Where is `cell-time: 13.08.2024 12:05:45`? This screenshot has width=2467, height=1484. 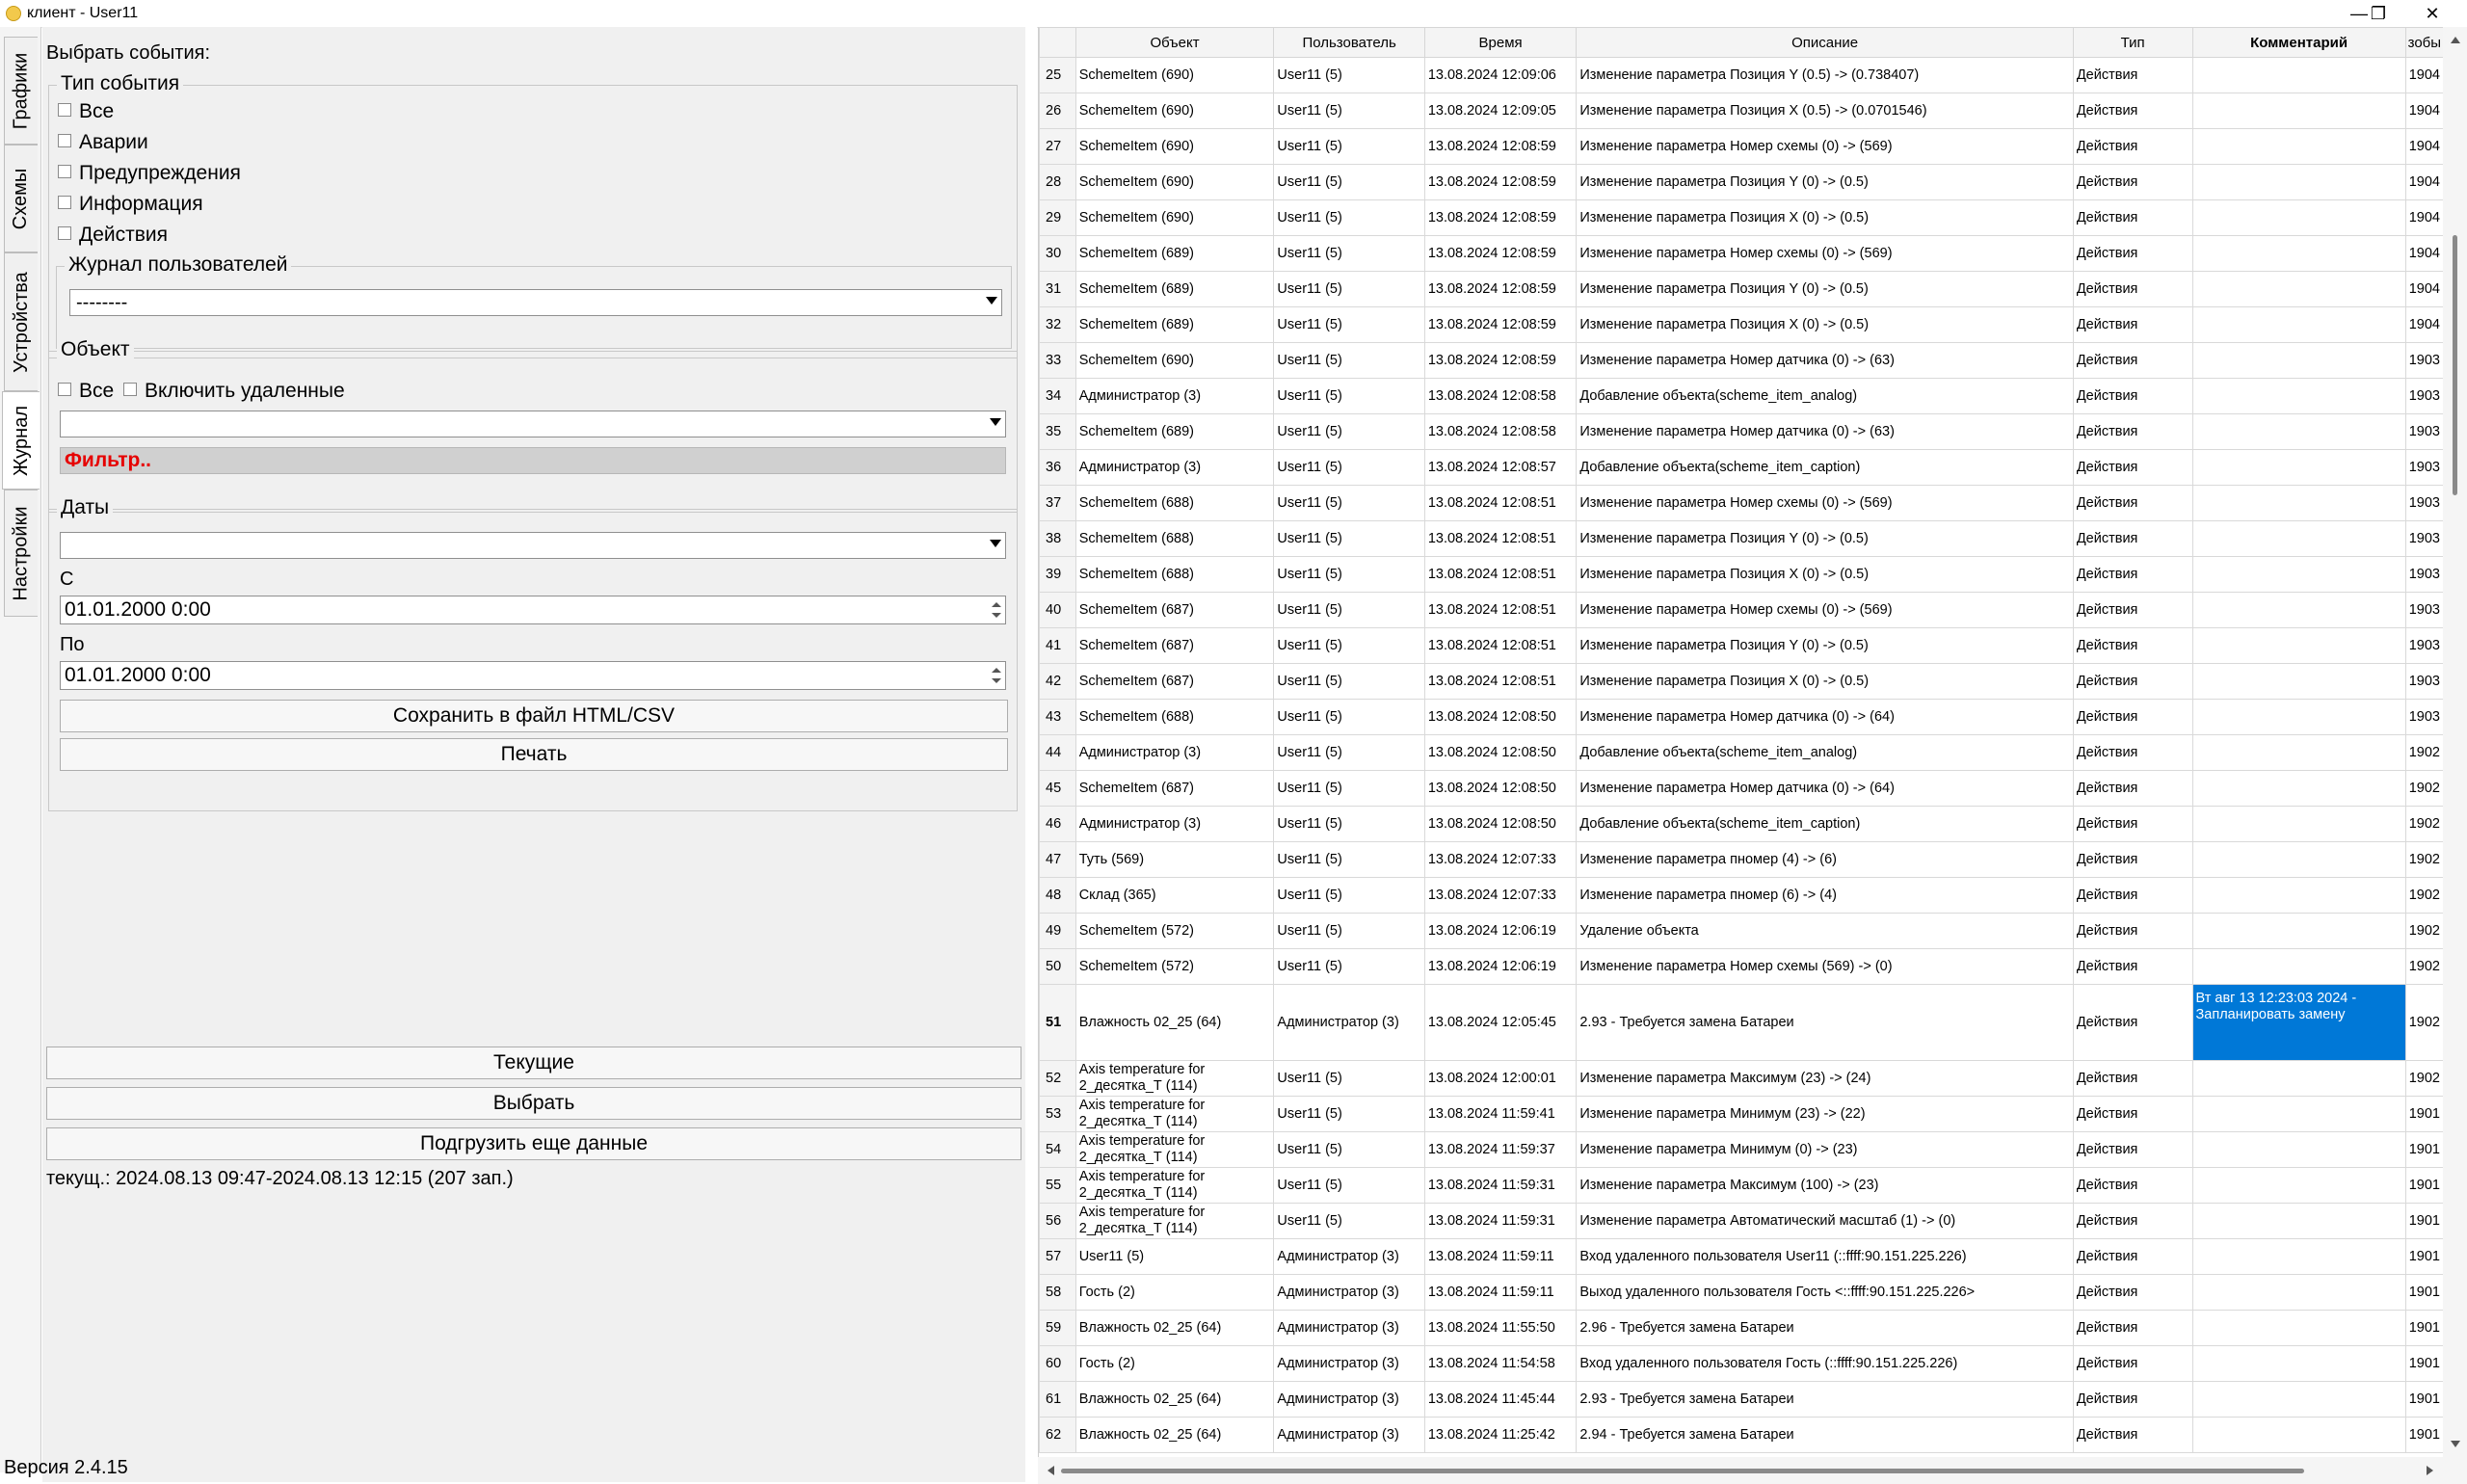
cell-time: 13.08.2024 12:05:45 is located at coordinates (1500, 1023).